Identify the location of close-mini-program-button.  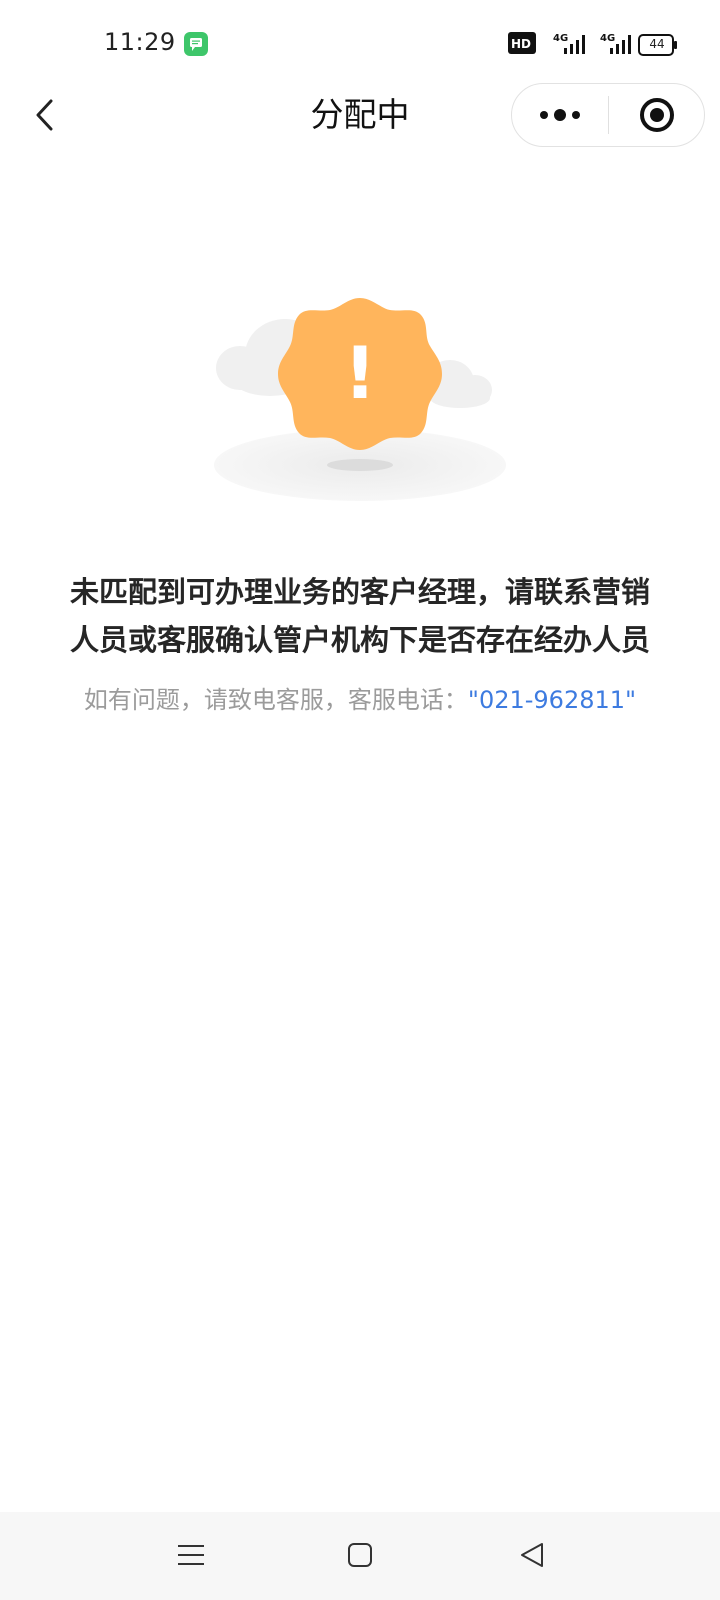
(656, 115).